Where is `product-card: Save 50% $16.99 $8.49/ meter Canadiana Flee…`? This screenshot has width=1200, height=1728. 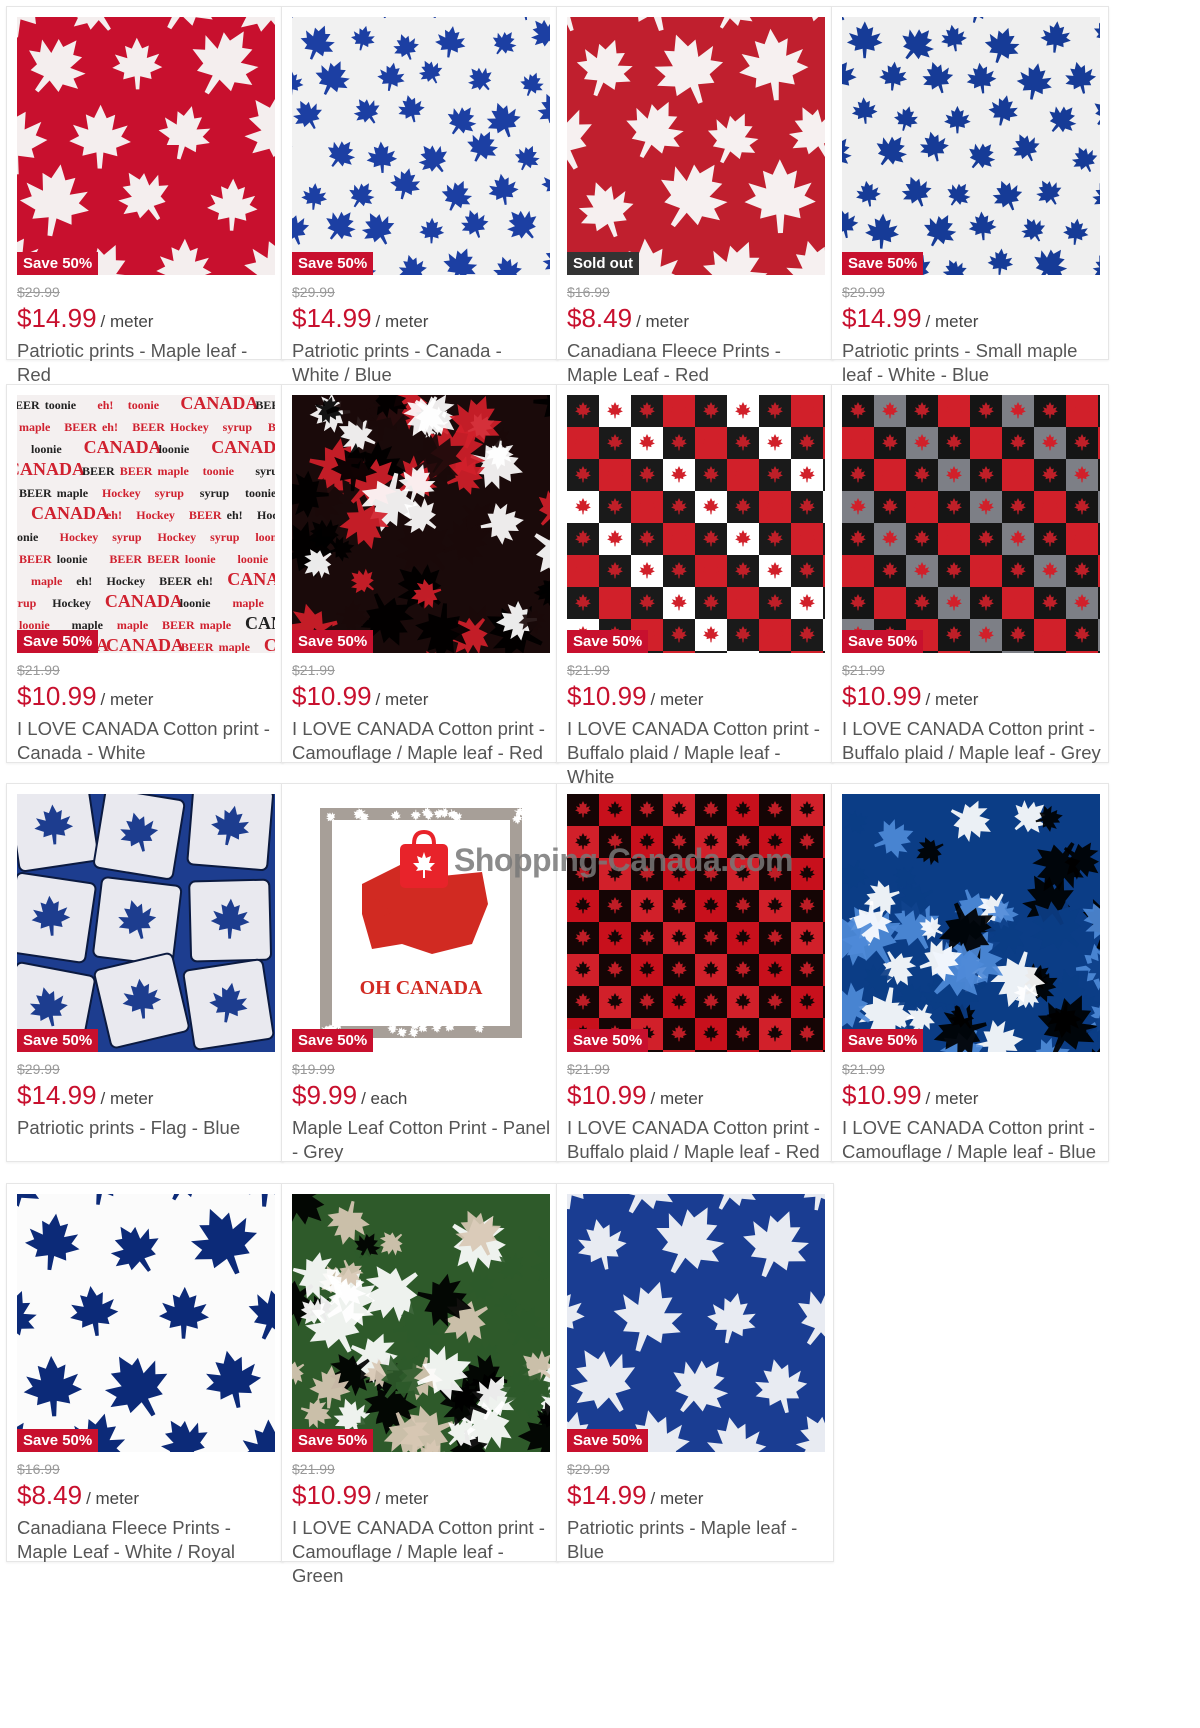
product-card: Save 50% $16.99 $8.49/ meter Canadiana Flee… is located at coordinates (145, 1372).